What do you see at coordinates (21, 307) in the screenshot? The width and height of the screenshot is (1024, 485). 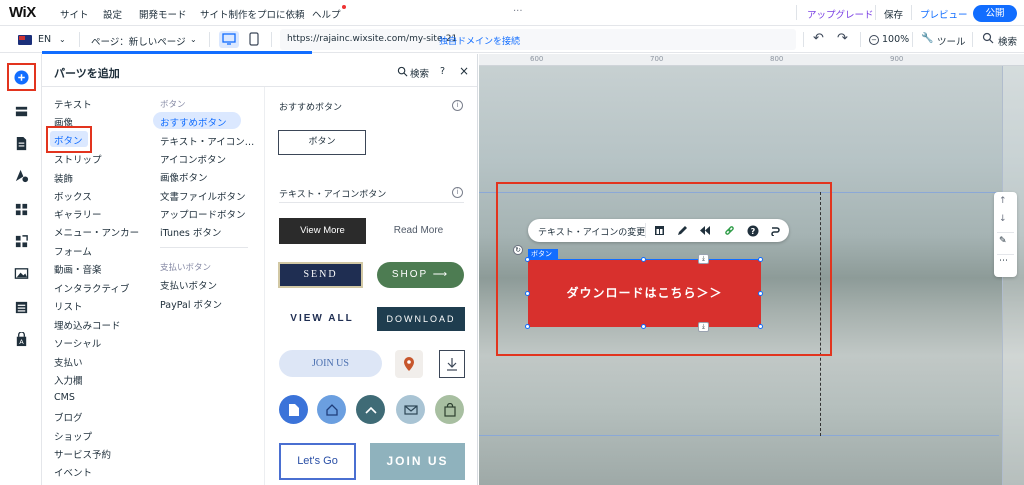 I see `cms-icon` at bounding box center [21, 307].